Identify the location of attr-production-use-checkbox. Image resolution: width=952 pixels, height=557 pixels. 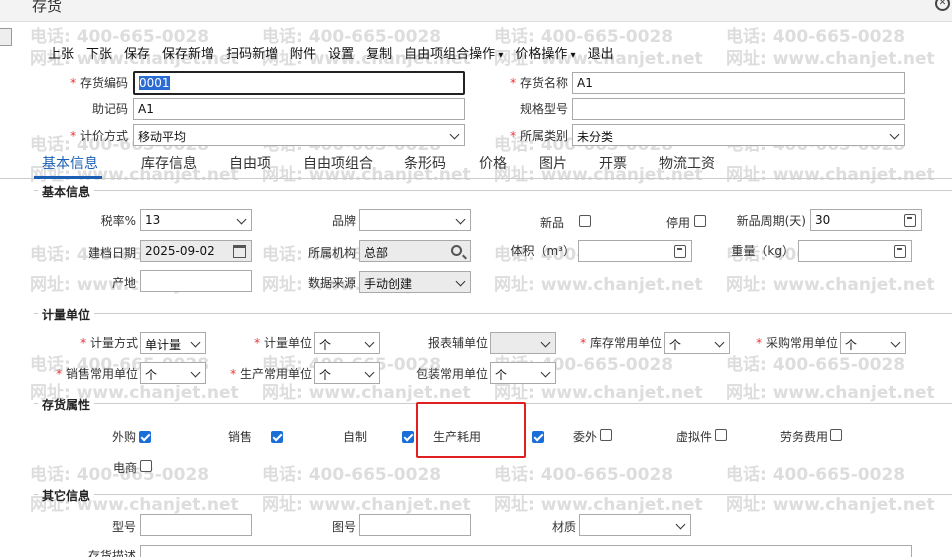
(538, 436).